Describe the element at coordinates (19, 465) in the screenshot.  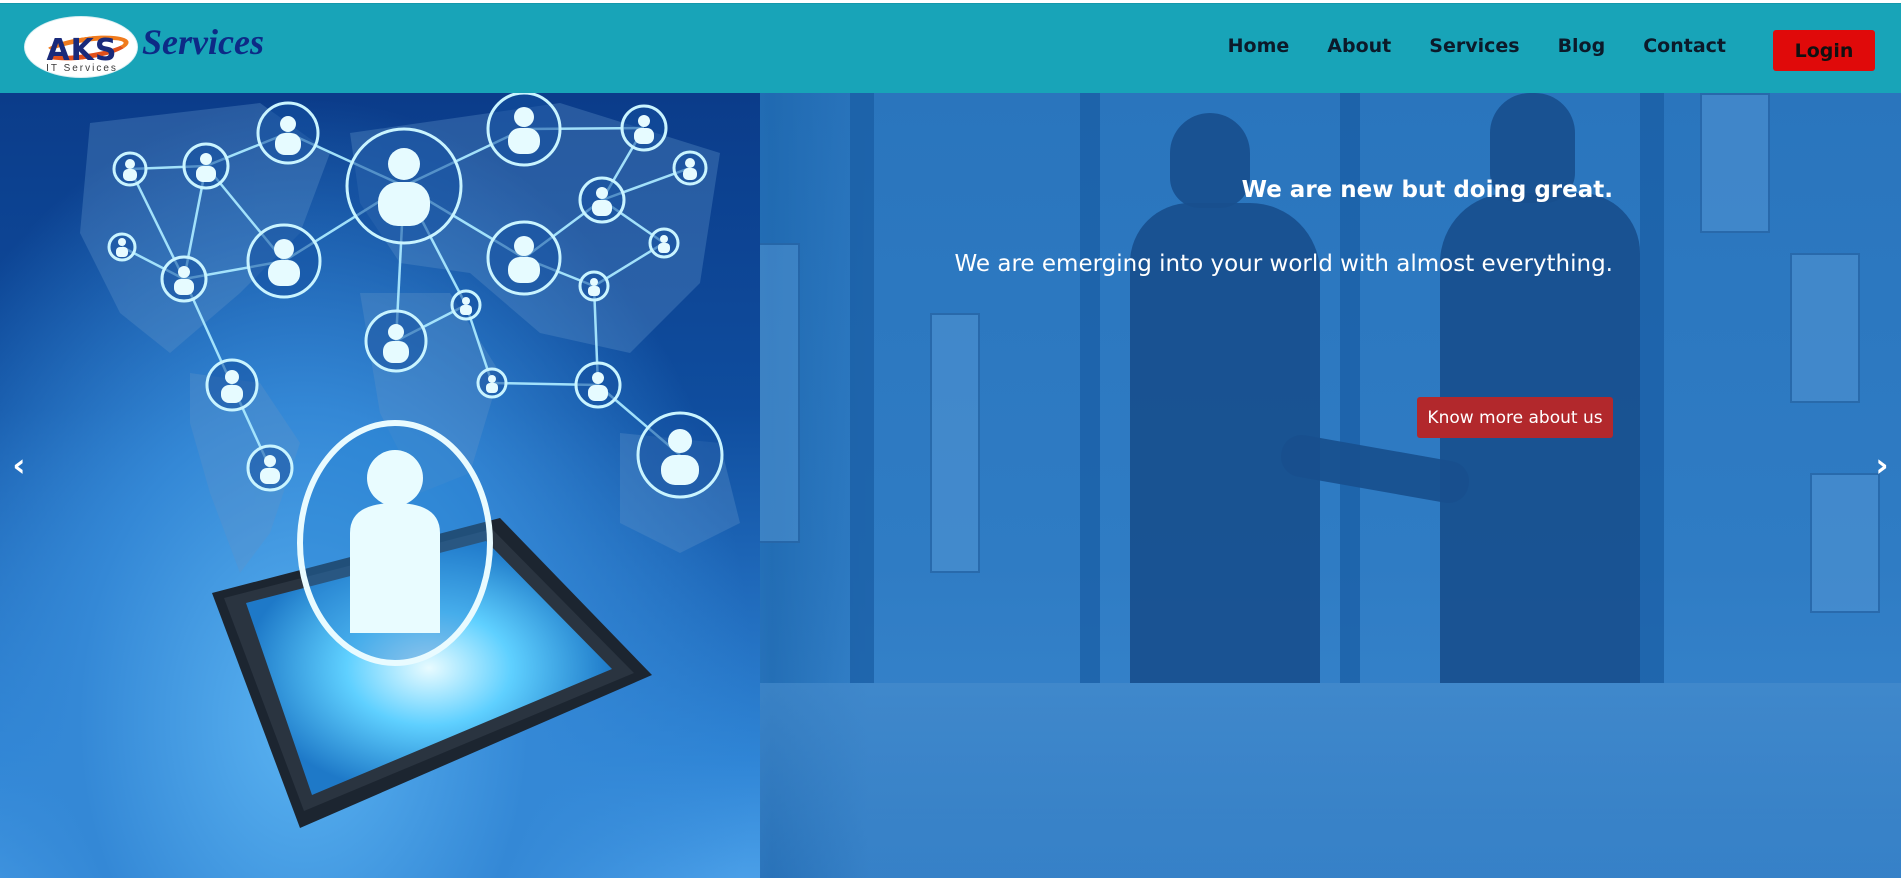
I see `chevron-left-icon: ‹` at that location.